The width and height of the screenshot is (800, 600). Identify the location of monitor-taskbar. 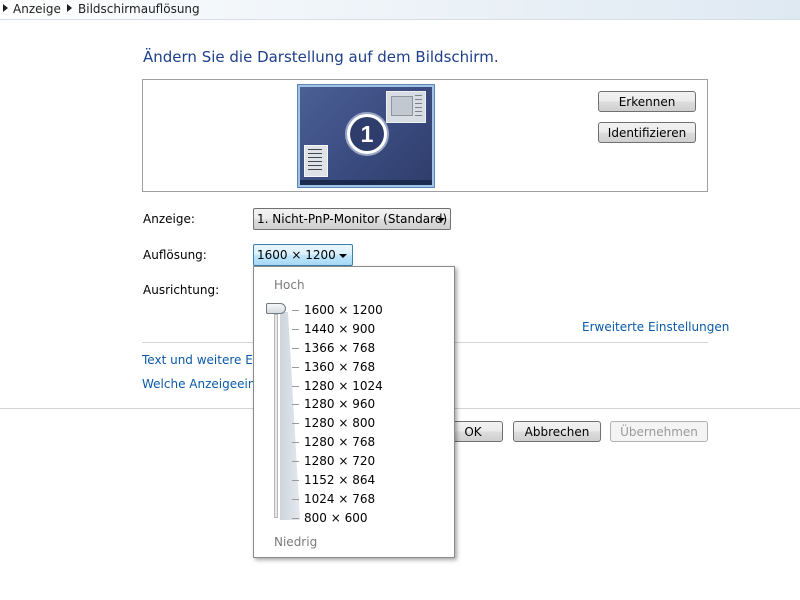
(366, 182).